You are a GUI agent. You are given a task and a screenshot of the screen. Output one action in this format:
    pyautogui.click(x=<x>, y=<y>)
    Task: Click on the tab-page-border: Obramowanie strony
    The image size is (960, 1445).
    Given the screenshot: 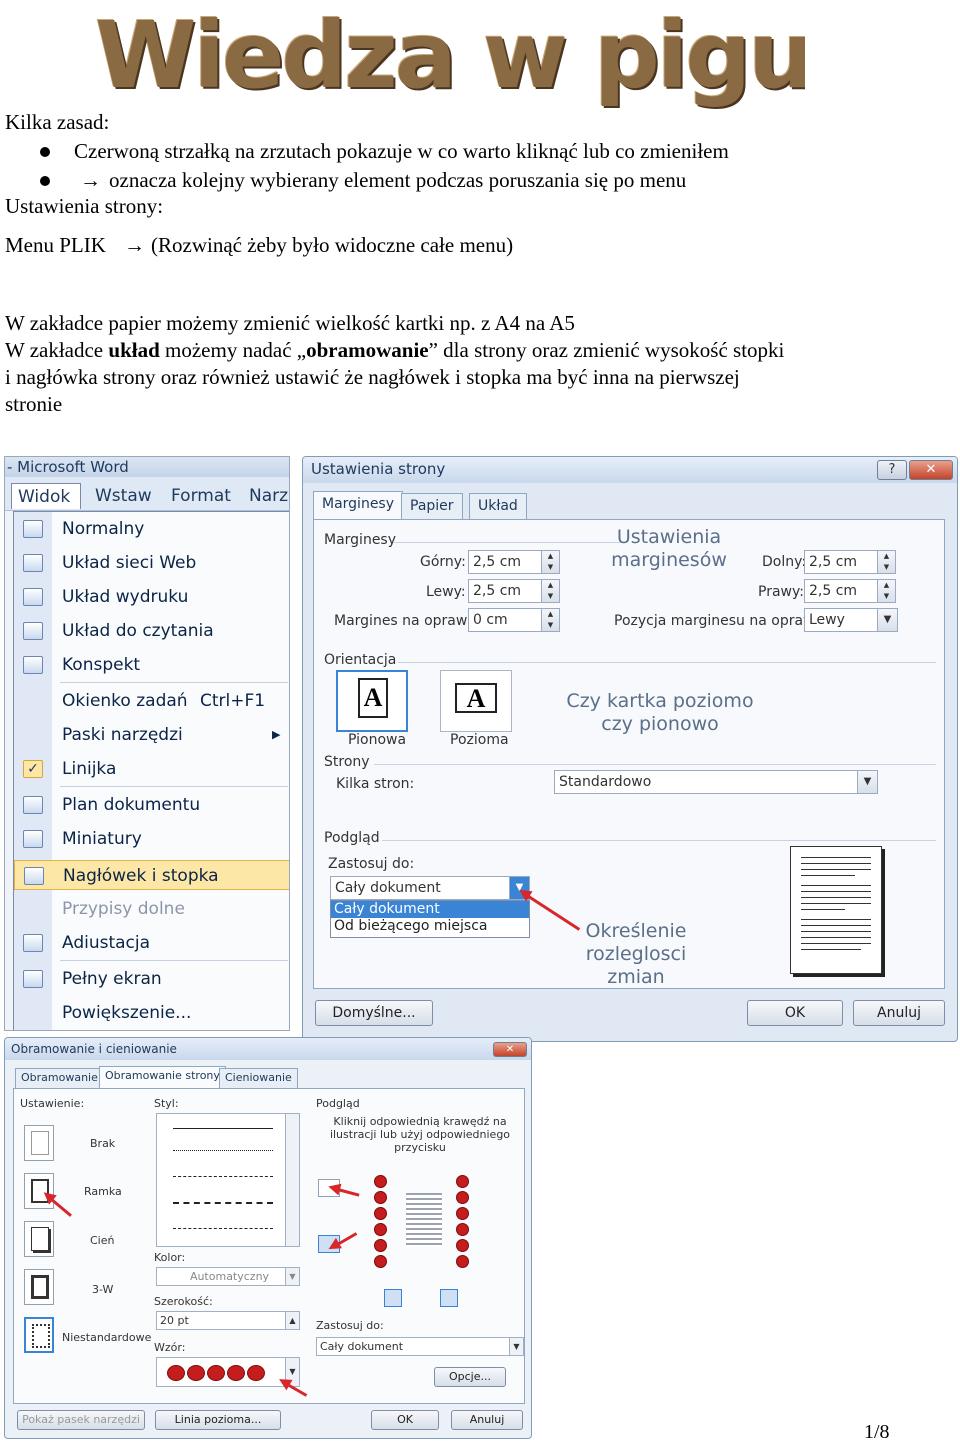 What is the action you would take?
    pyautogui.click(x=162, y=1077)
    